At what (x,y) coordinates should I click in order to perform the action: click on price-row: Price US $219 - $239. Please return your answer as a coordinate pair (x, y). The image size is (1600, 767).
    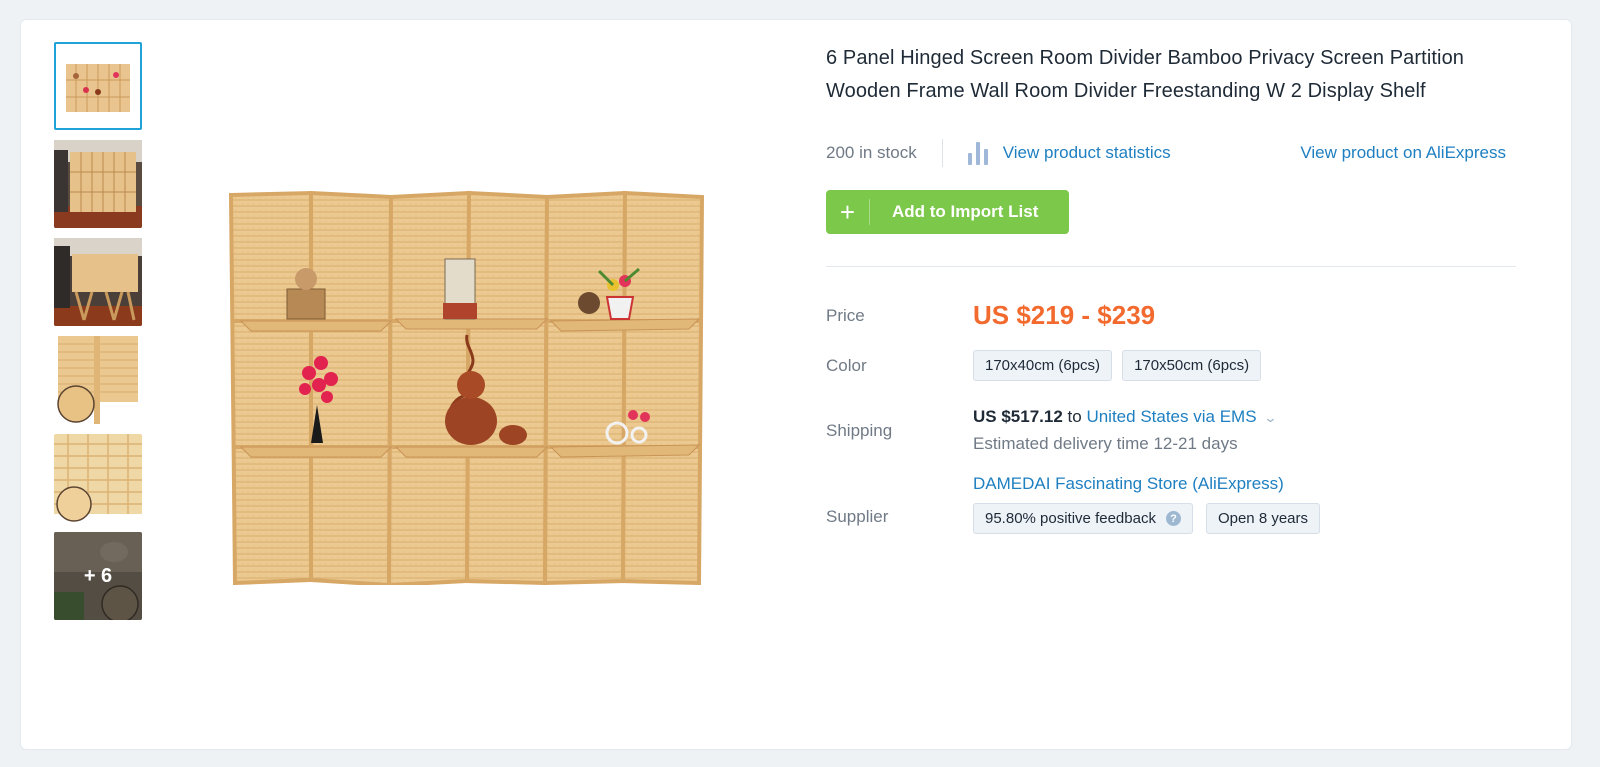
    Looking at the image, I should click on (1171, 315).